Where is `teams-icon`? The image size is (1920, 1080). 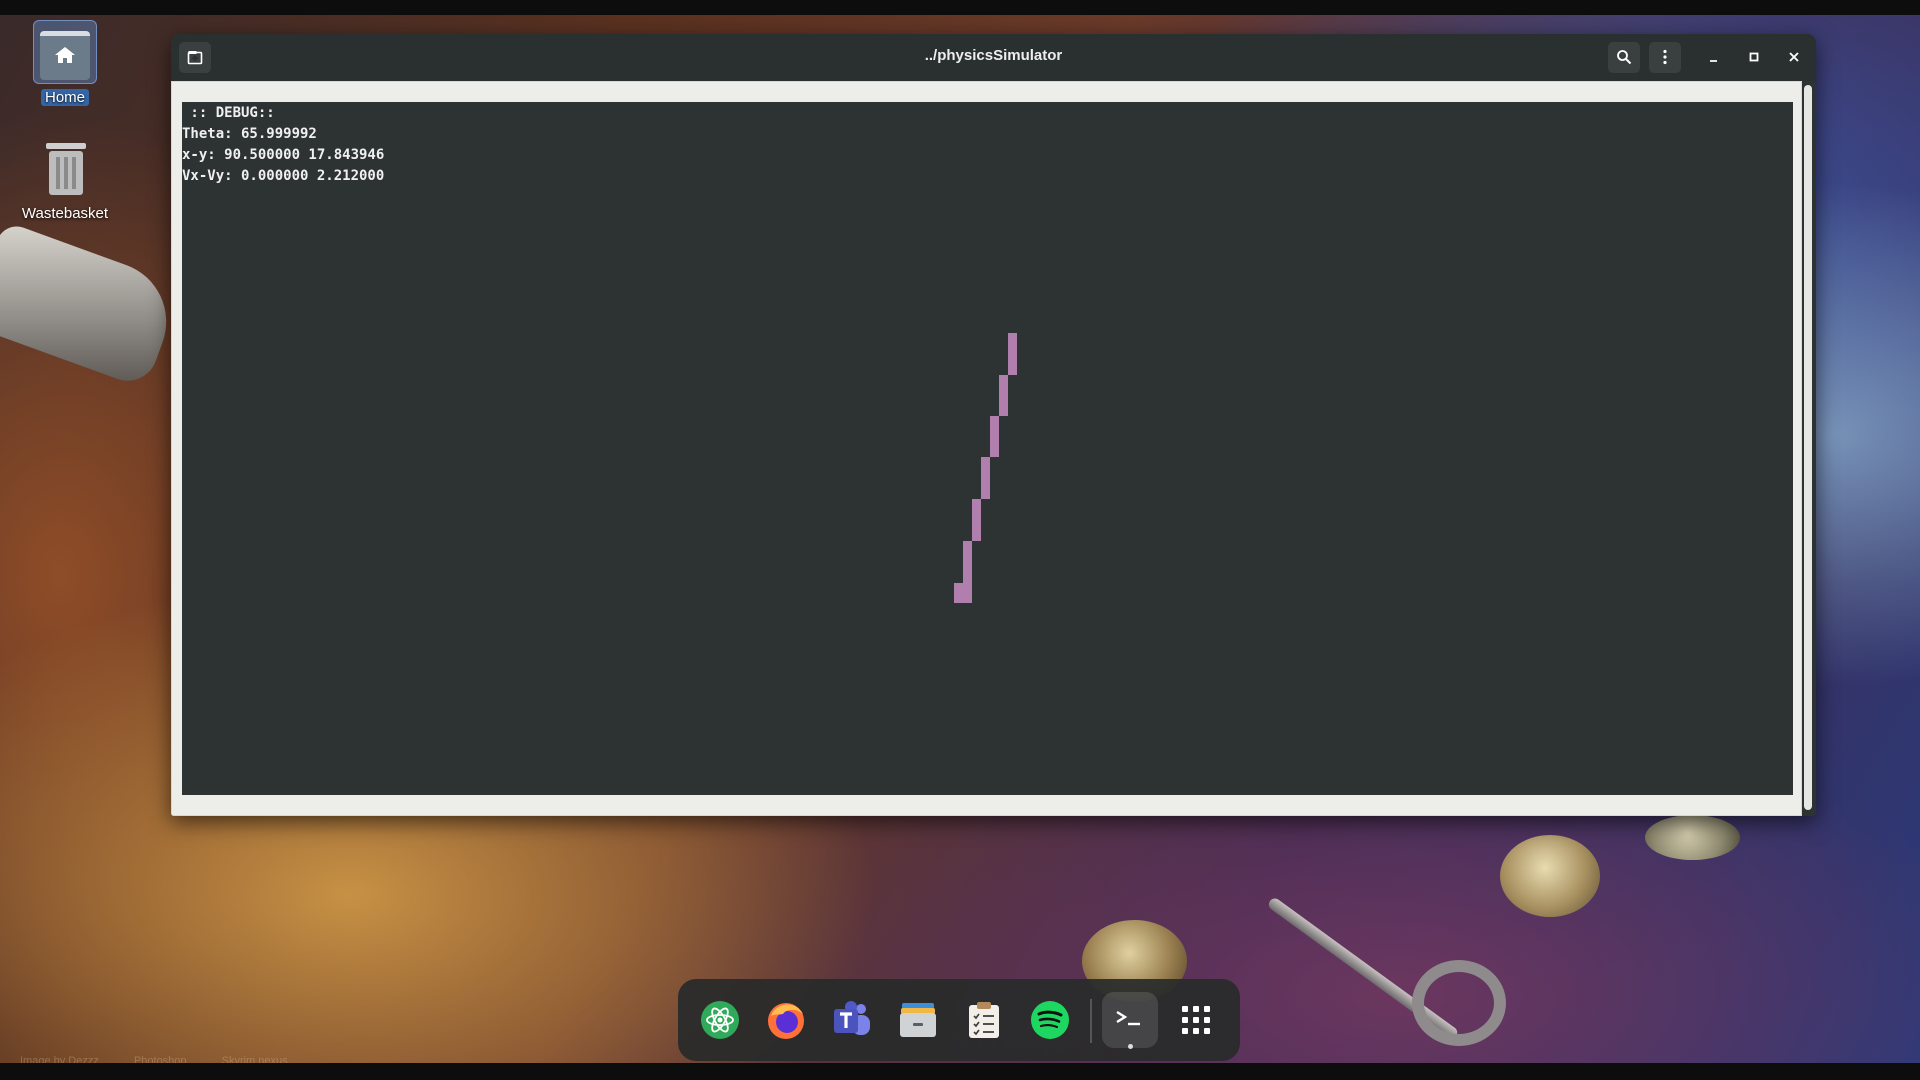 teams-icon is located at coordinates (852, 1018).